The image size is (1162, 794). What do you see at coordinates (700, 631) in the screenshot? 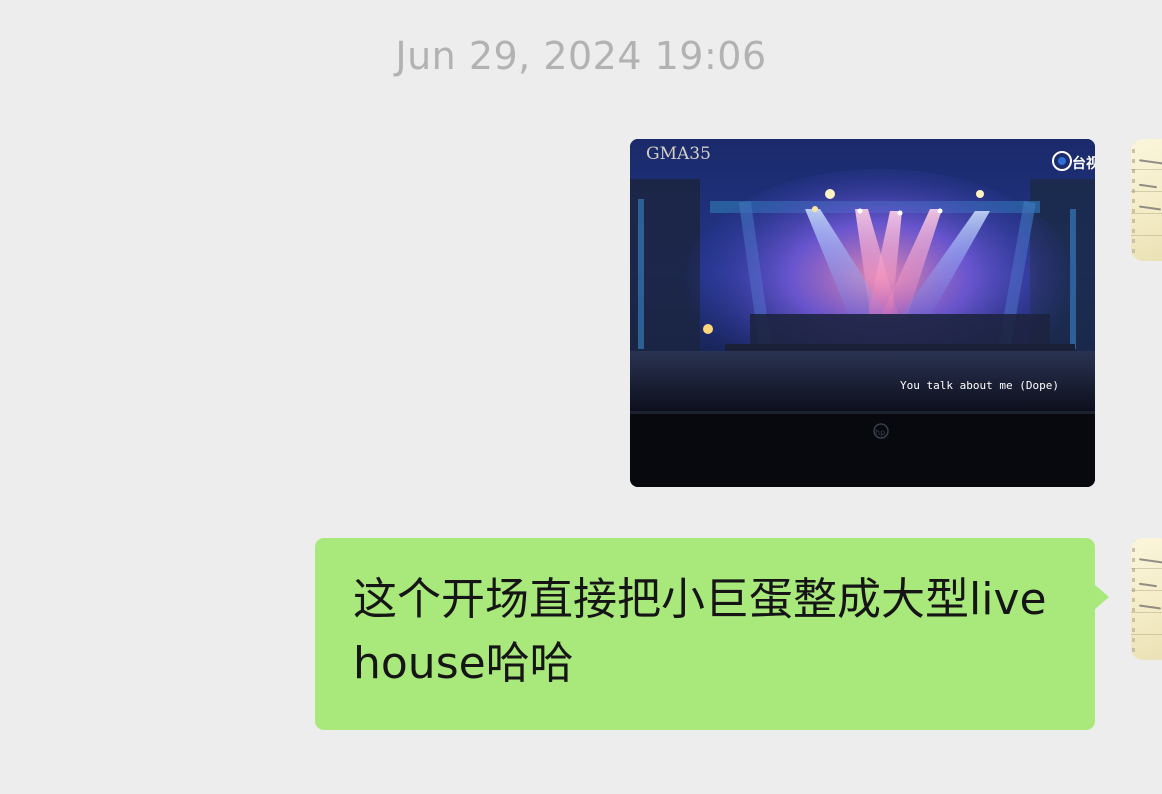
I see `message-text: 这个开场直接把小巨蛋整成大型livehouse哈哈` at bounding box center [700, 631].